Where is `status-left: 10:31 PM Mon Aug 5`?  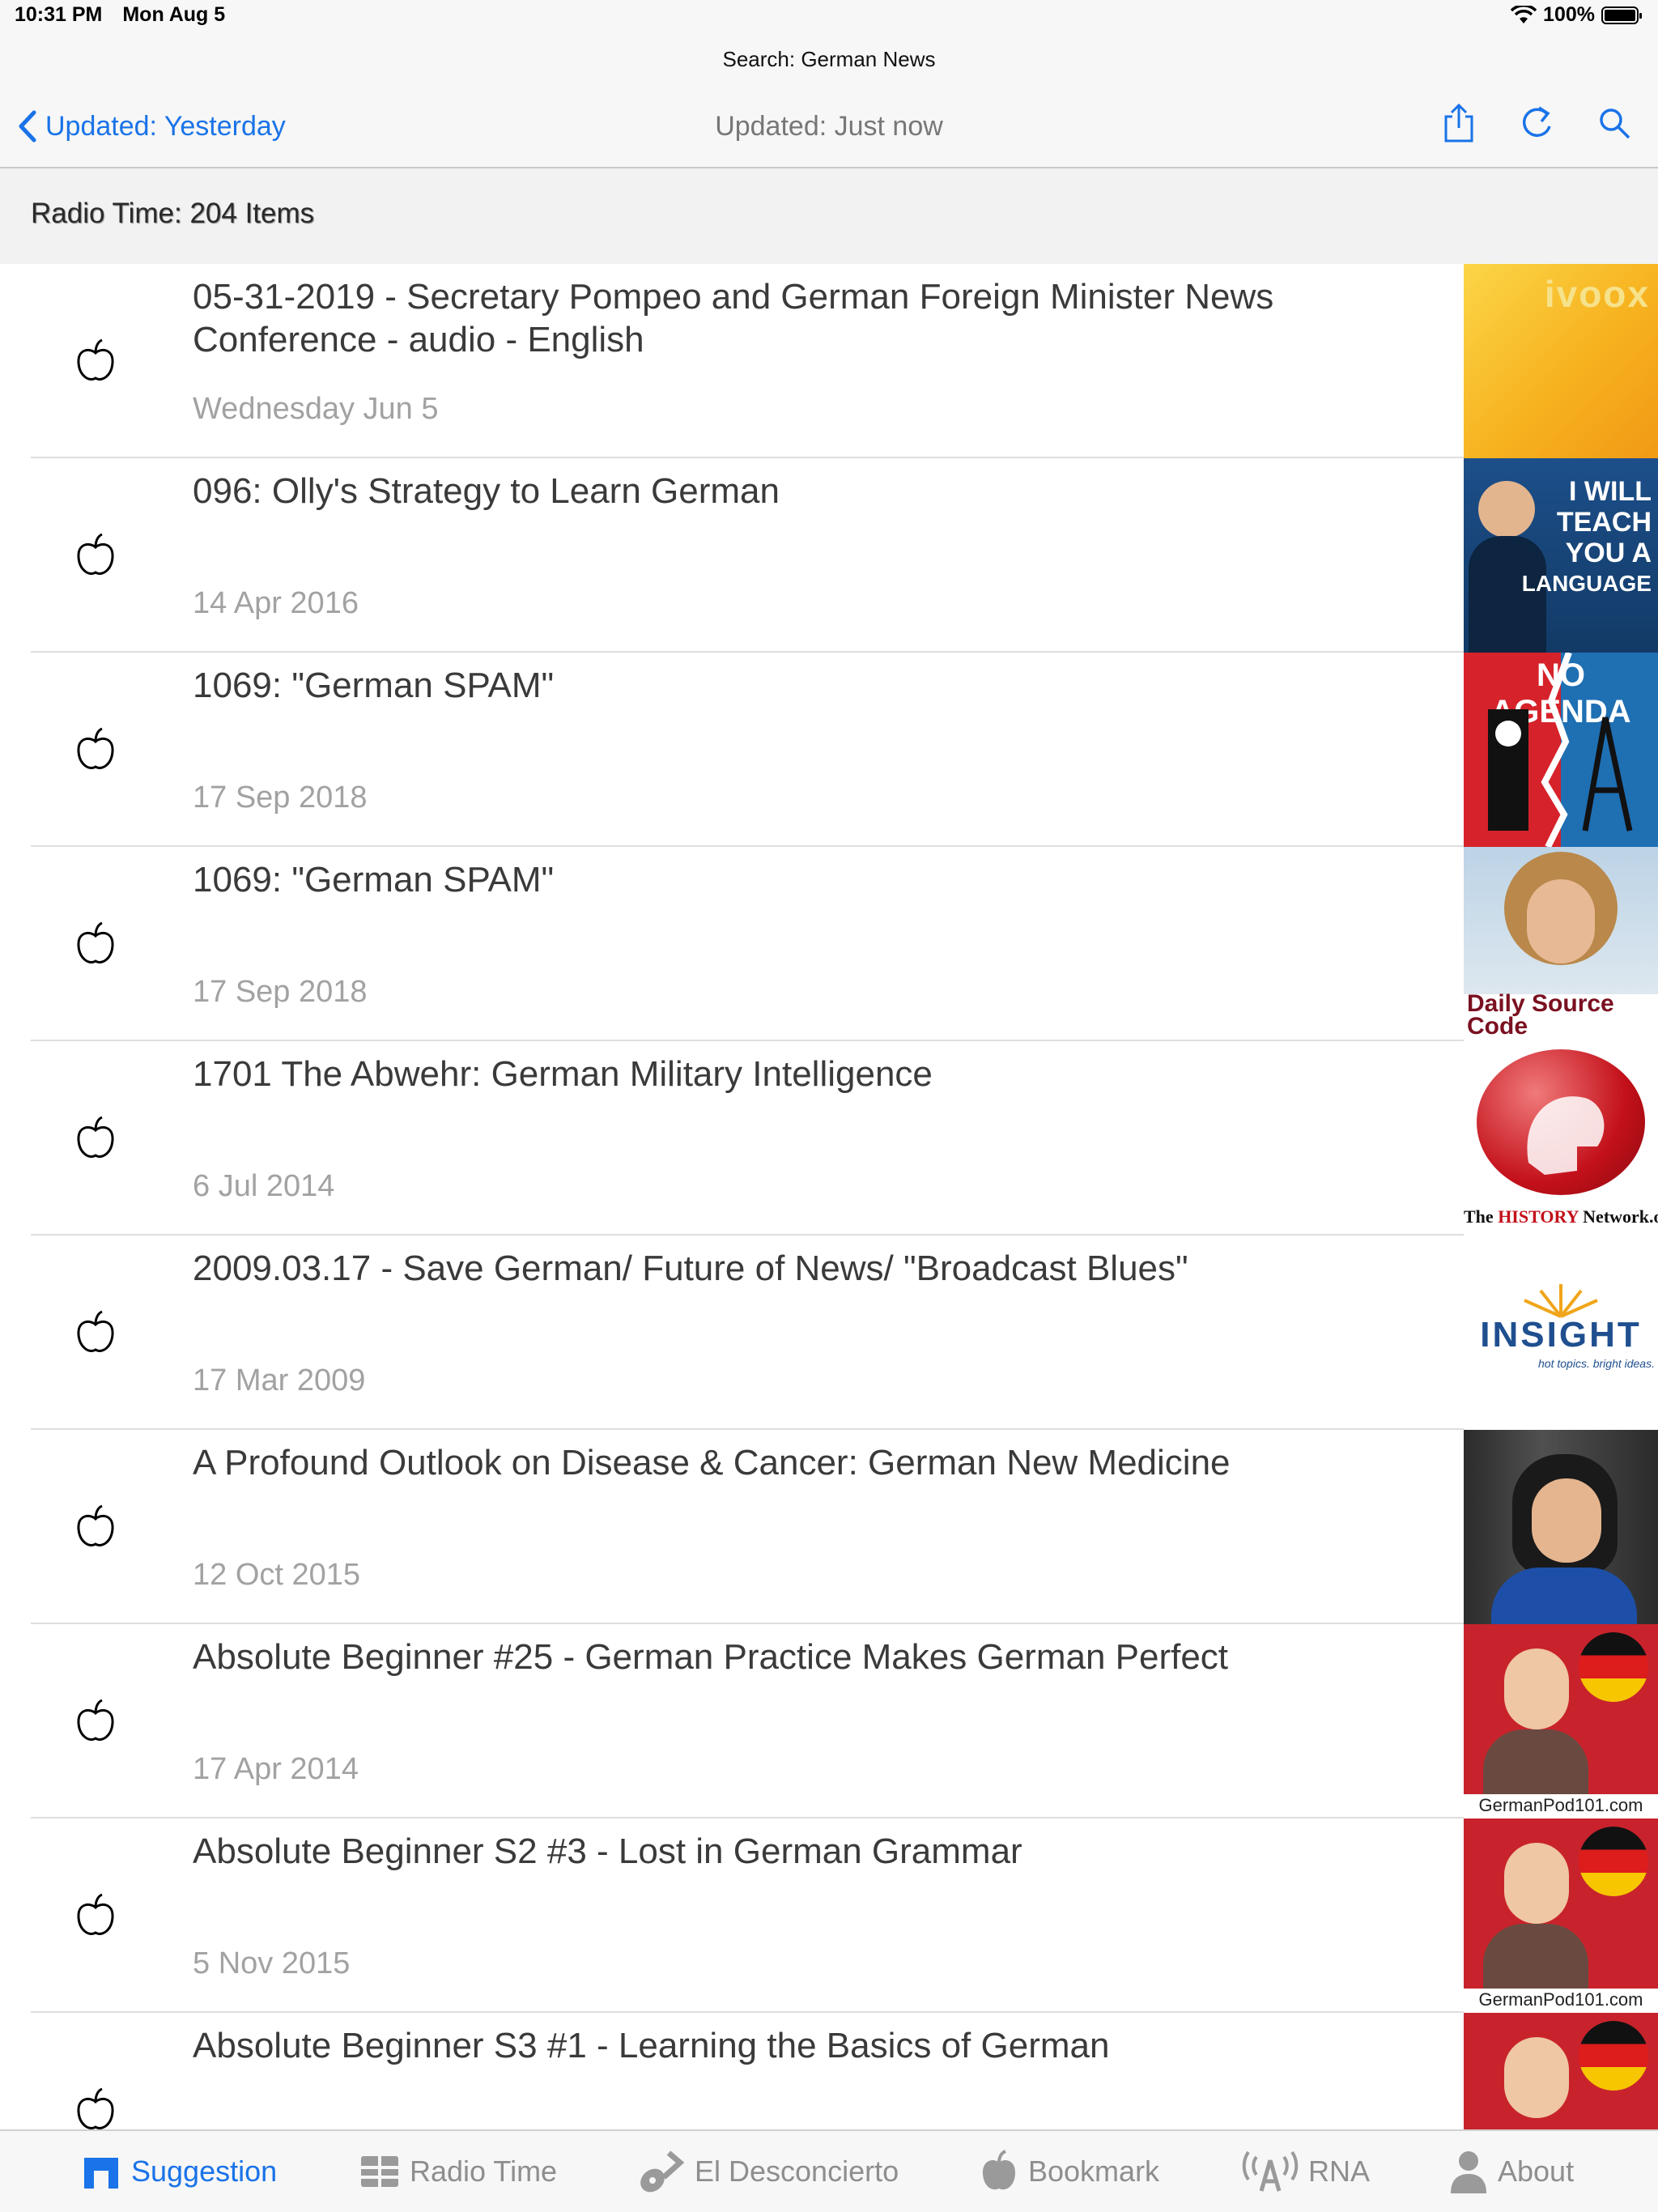
status-left: 10:31 PM Mon Aug 5 is located at coordinates (127, 15).